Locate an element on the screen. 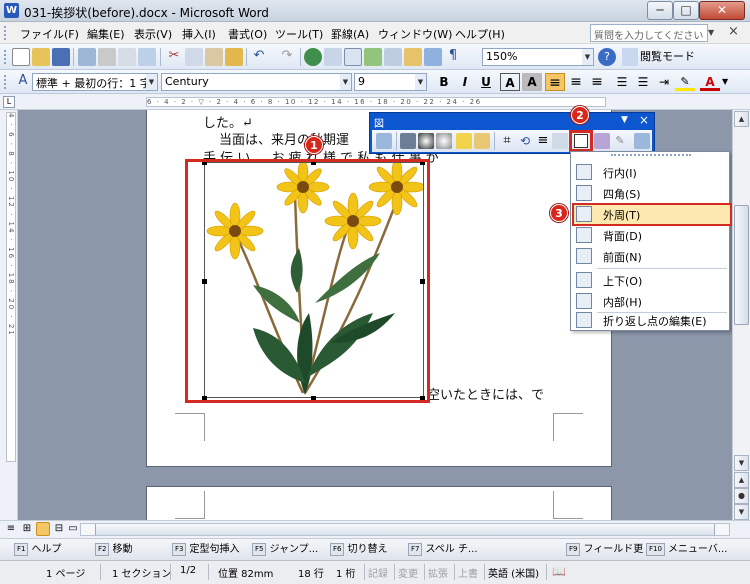 This screenshot has height=584, width=750. wrap-behind-item: 背面(D) is located at coordinates (651, 235).